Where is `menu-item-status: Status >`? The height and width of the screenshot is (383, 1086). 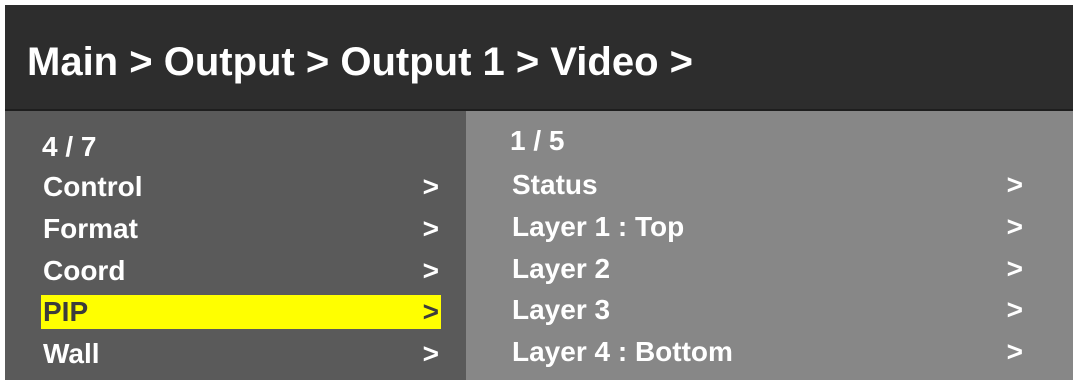
menu-item-status: Status > is located at coordinates (767, 185).